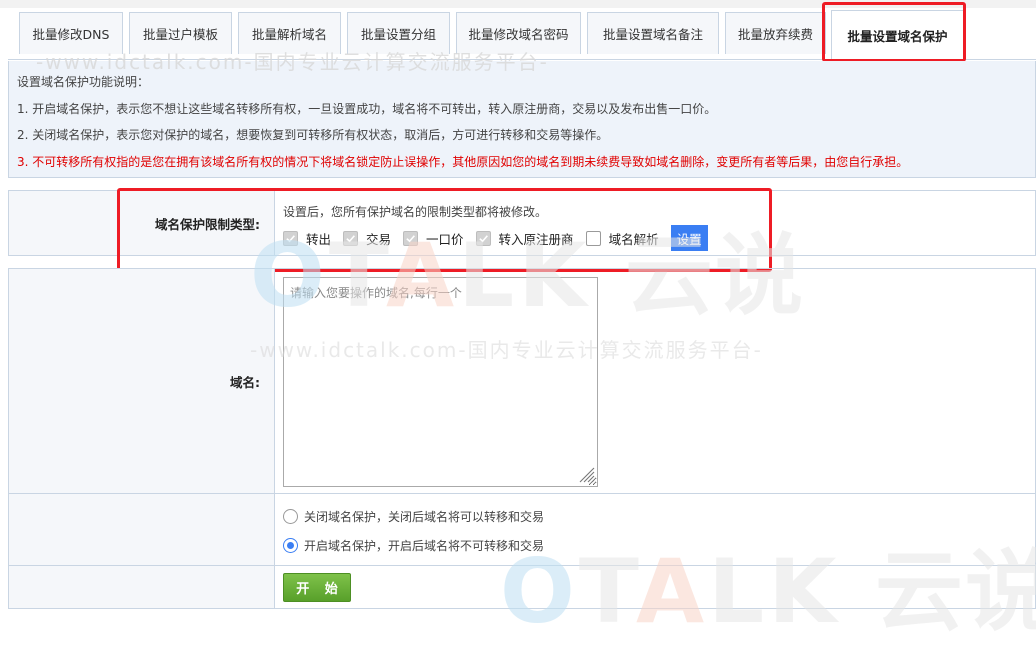 The image size is (1036, 655). I want to click on checkbox-transfer-to-original-registrar: 转入原注册商, so click(524, 238).